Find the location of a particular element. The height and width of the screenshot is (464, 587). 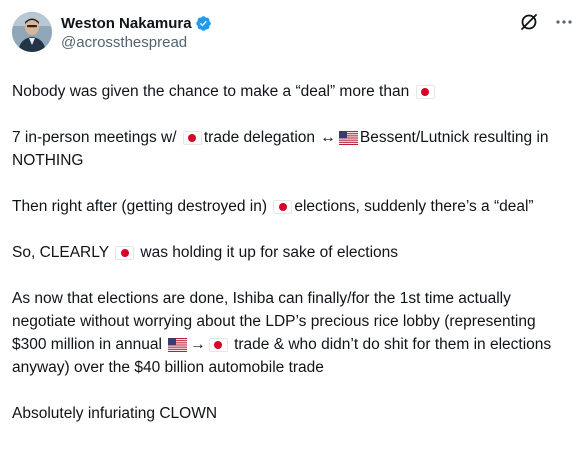

grok-icon is located at coordinates (529, 22).